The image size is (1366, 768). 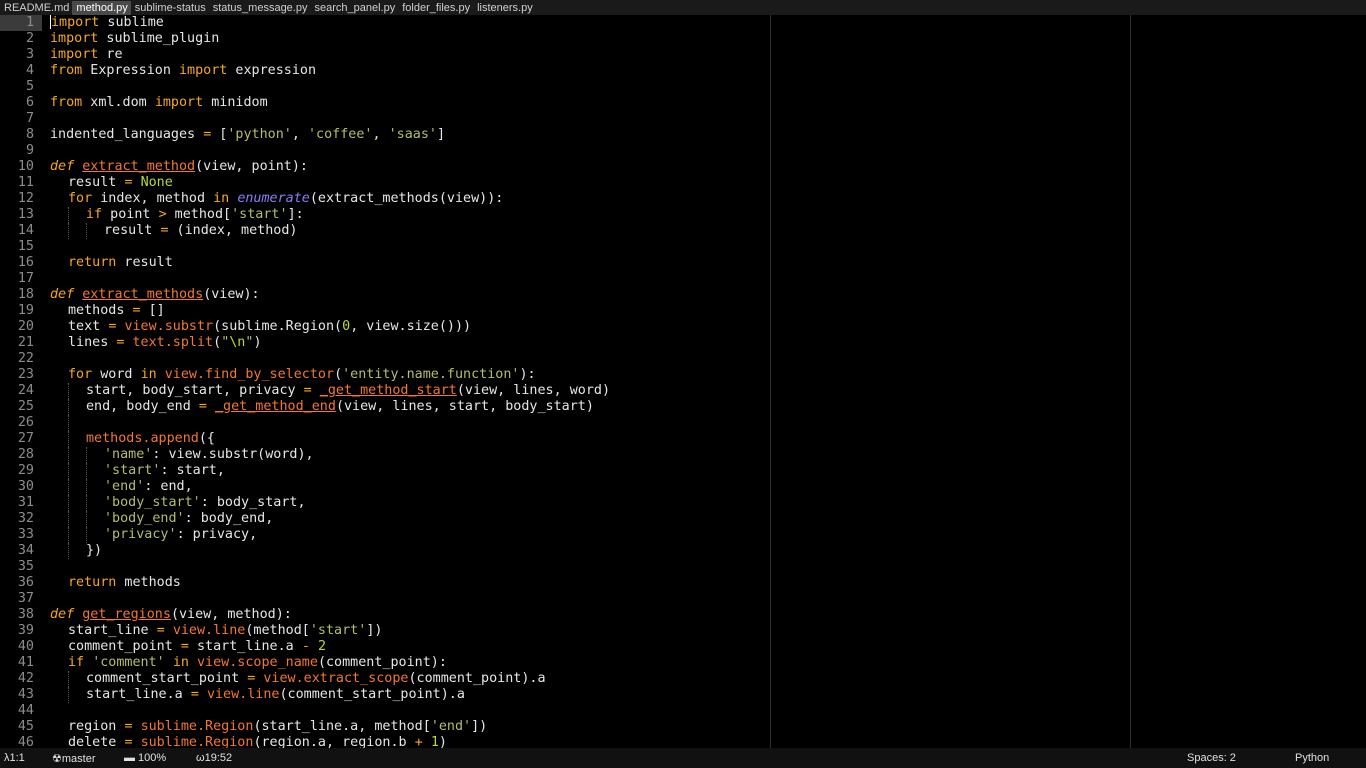 I want to click on code-token: , view.size())), so click(x=411, y=326).